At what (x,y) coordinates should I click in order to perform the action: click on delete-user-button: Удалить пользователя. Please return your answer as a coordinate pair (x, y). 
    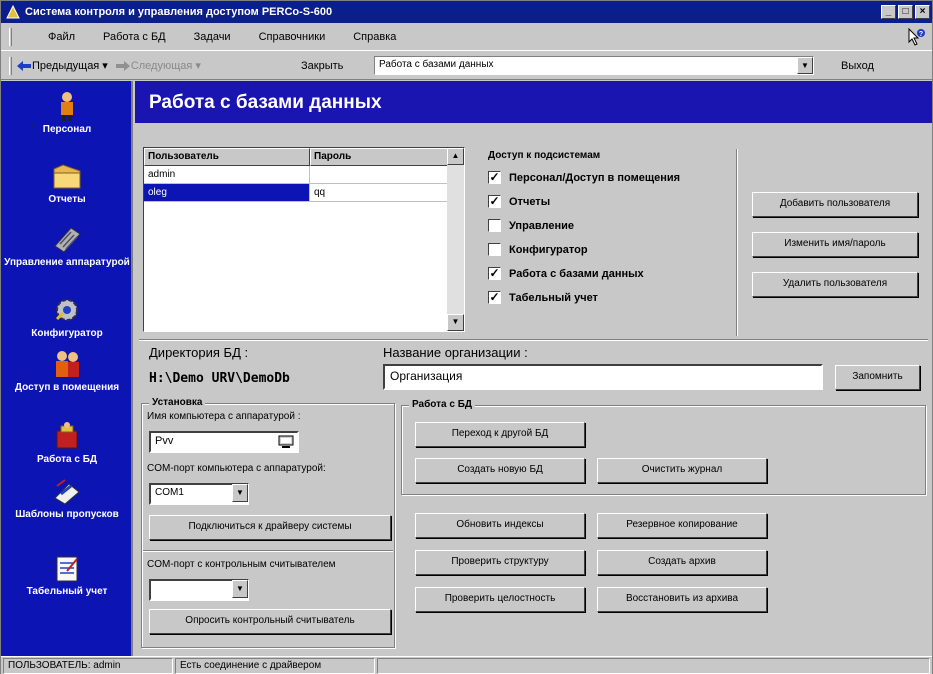
    Looking at the image, I should click on (835, 284).